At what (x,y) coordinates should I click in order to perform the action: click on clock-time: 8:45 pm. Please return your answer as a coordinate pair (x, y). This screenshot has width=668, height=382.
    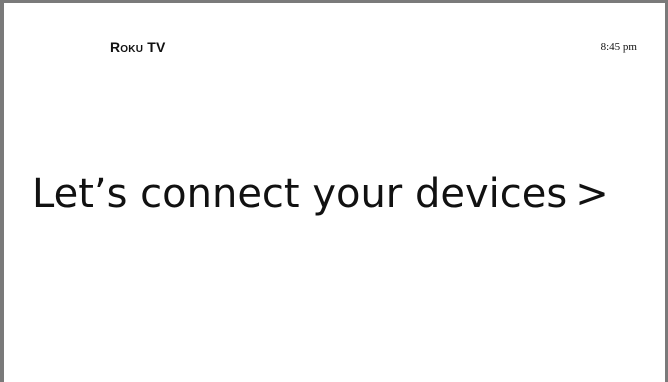
    Looking at the image, I should click on (618, 47).